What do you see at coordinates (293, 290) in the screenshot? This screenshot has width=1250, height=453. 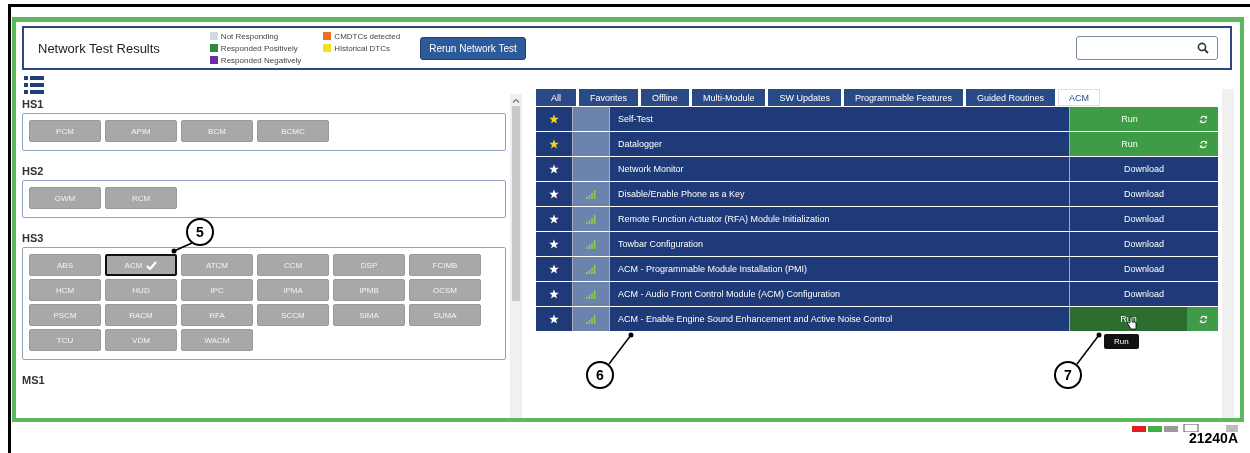 I see `module-button: IPMA` at bounding box center [293, 290].